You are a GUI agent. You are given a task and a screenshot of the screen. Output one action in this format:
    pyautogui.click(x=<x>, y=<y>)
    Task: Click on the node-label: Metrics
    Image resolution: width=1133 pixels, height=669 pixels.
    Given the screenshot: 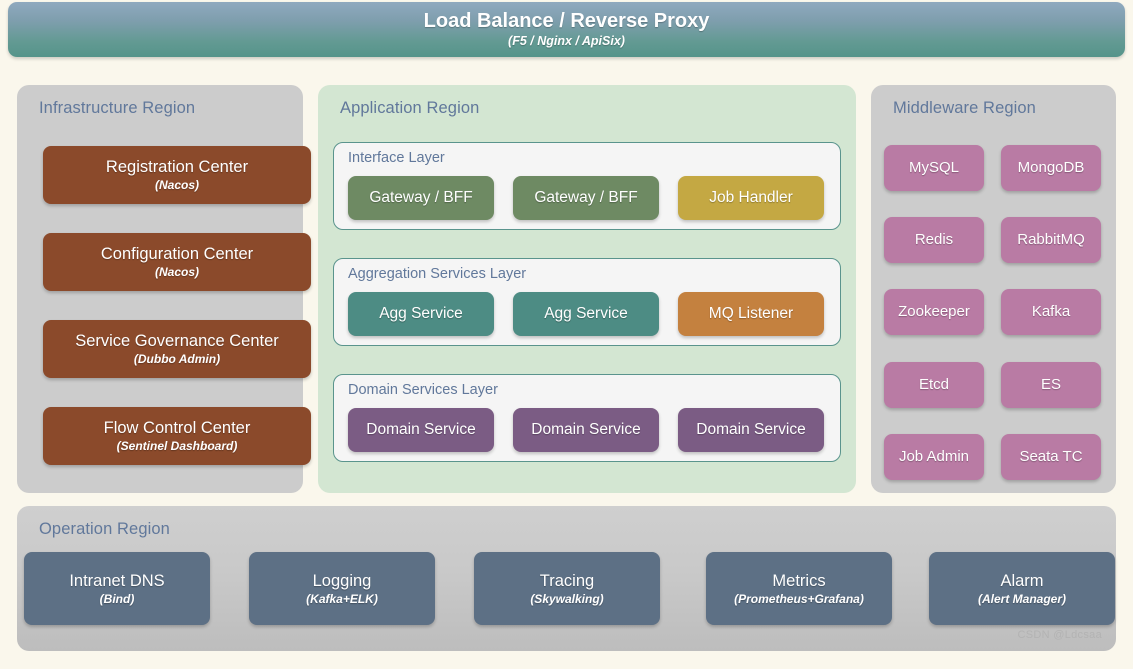 What is the action you would take?
    pyautogui.click(x=799, y=580)
    